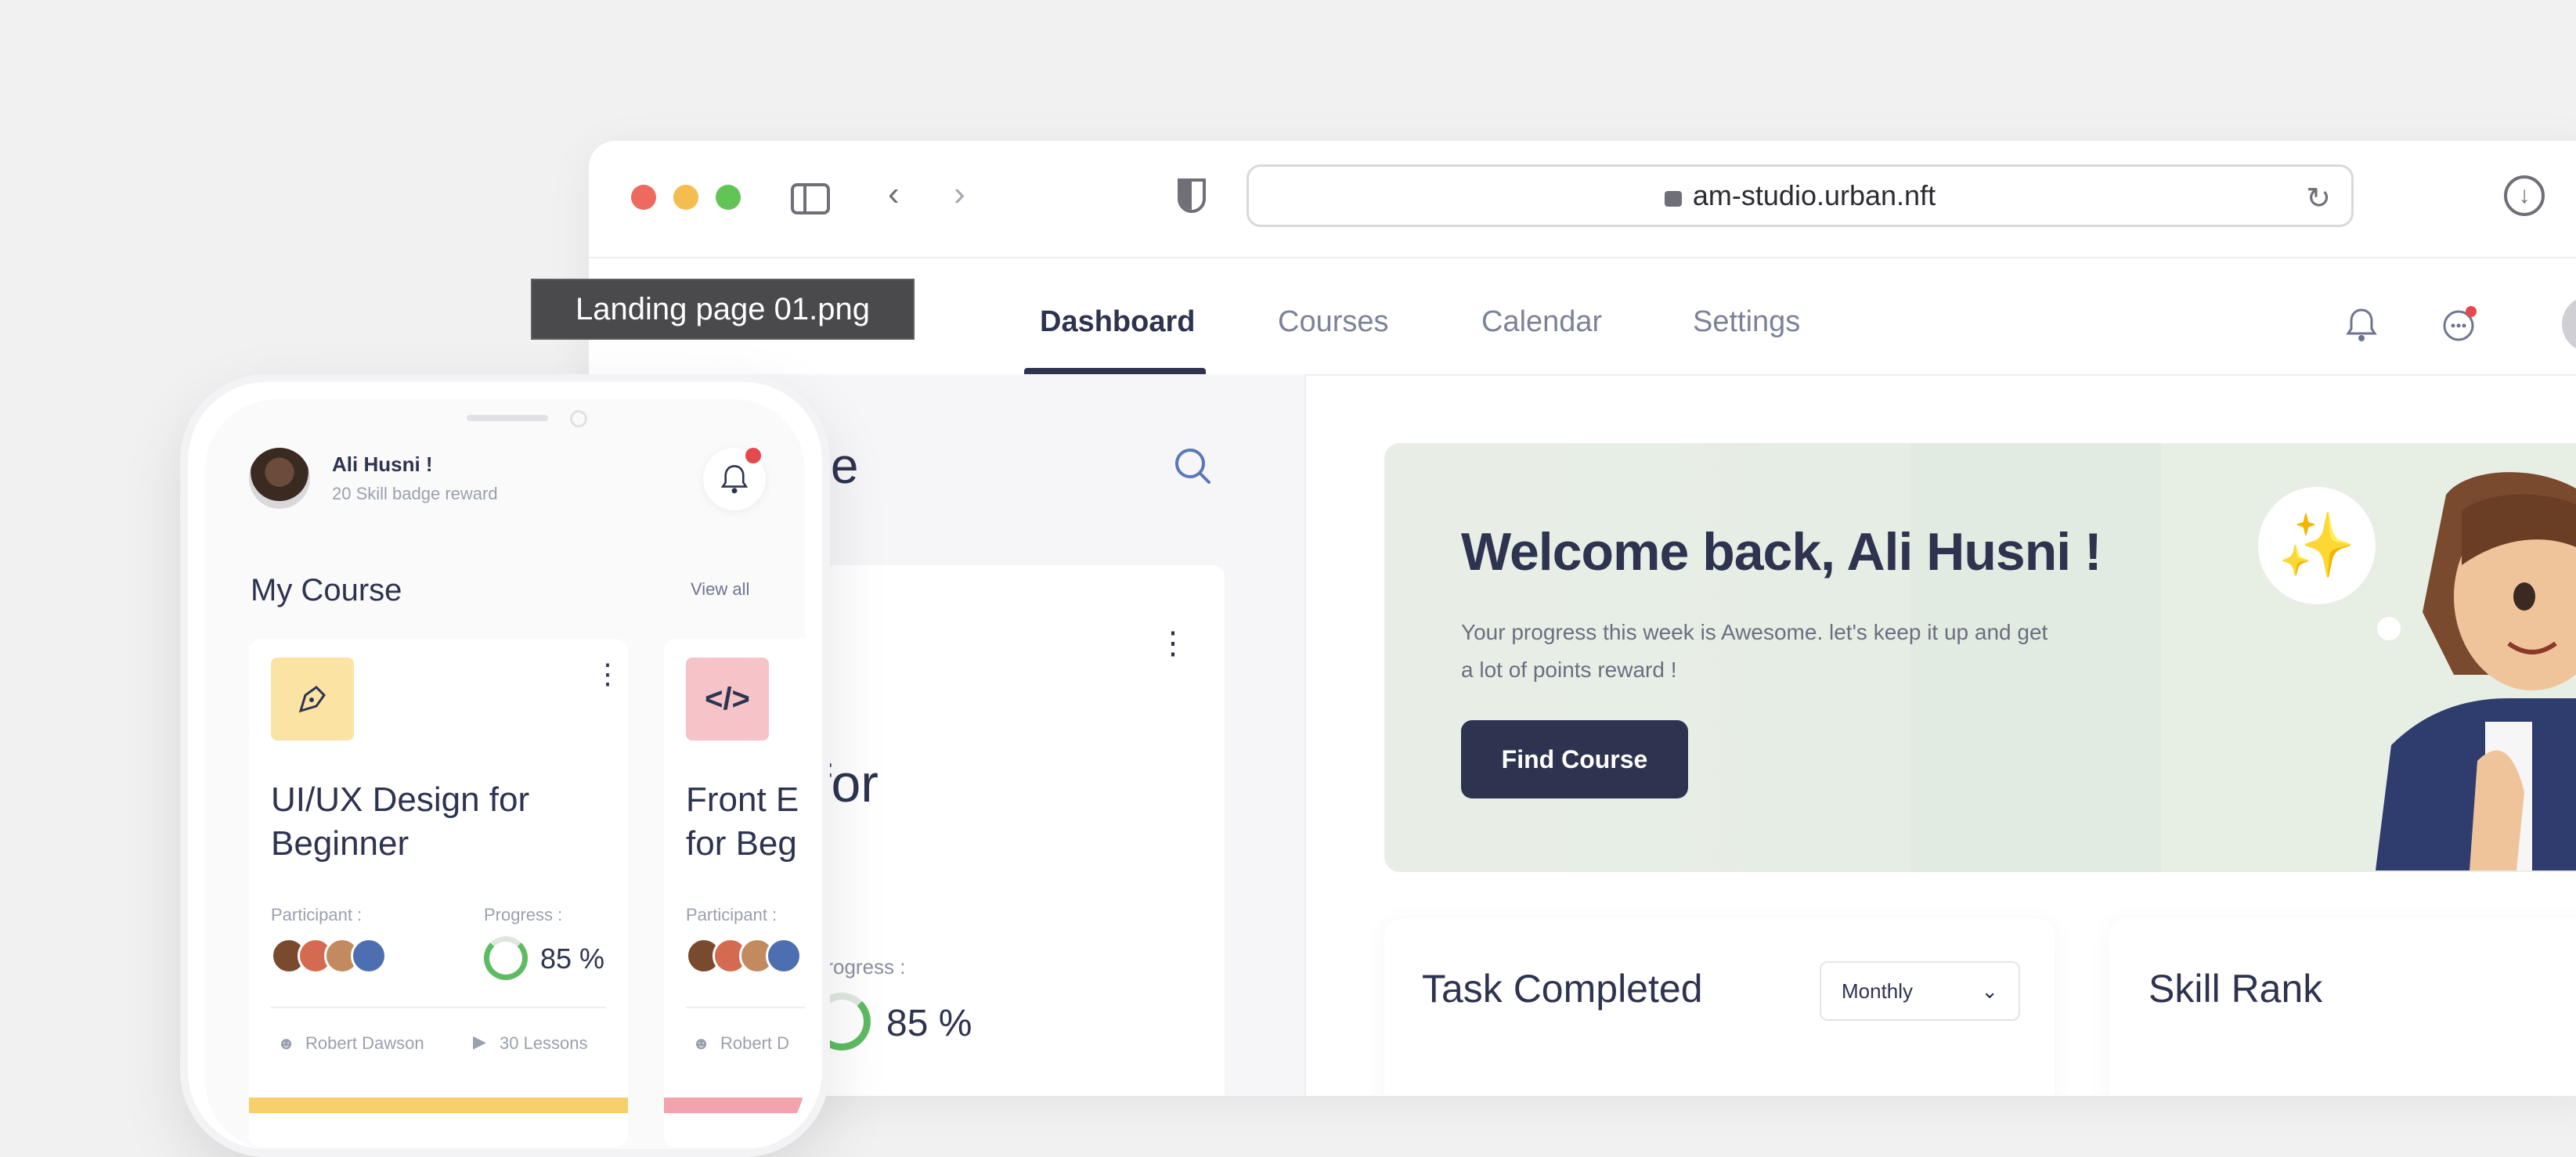 The width and height of the screenshot is (2576, 1157). Describe the element at coordinates (480, 1041) in the screenshot. I see `play-icon: ▶` at that location.